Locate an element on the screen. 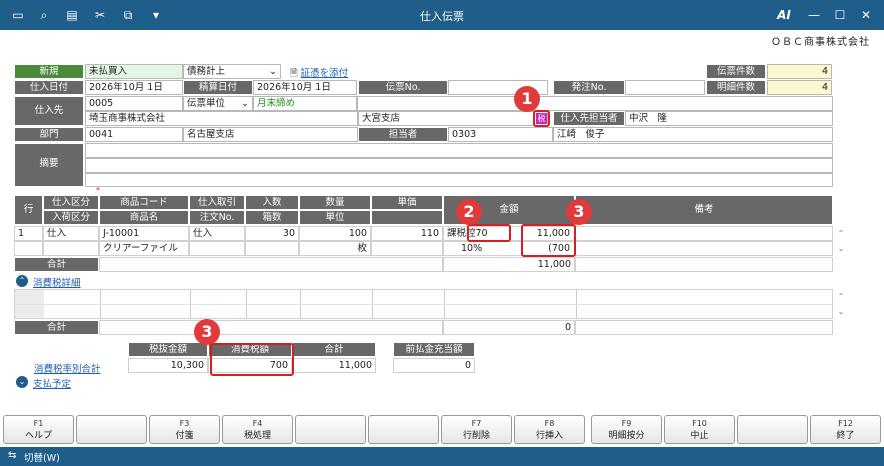  switch-icon: ⇆ is located at coordinates (12, 455).